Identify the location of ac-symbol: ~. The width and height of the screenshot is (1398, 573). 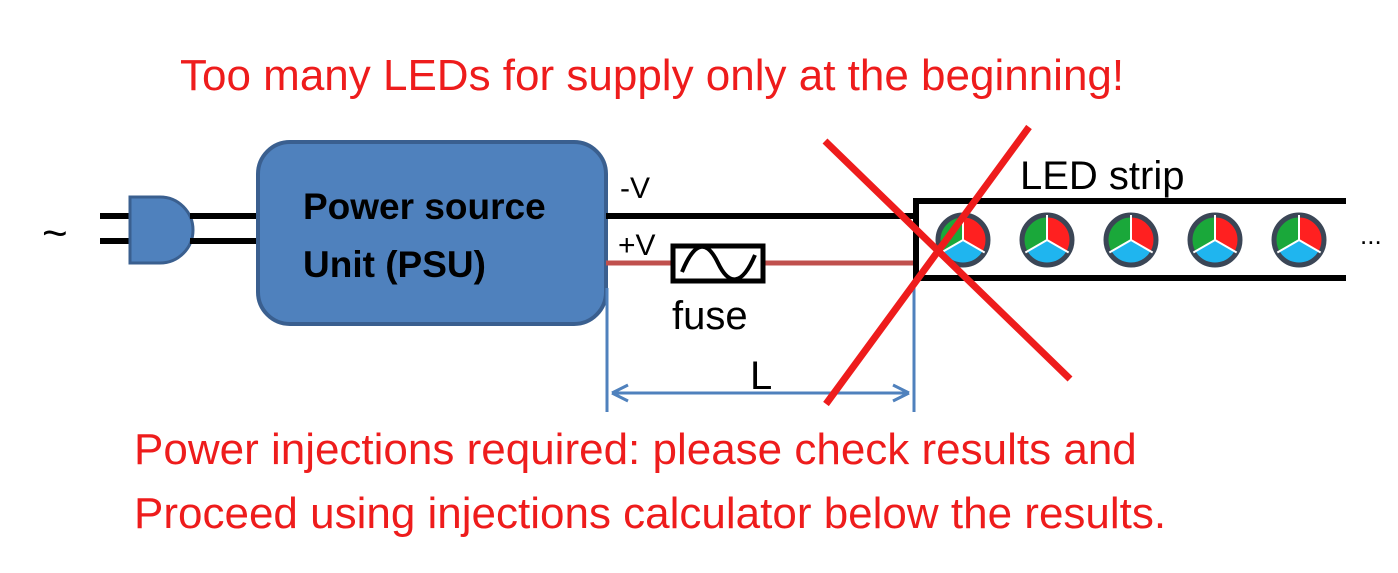
(55, 233).